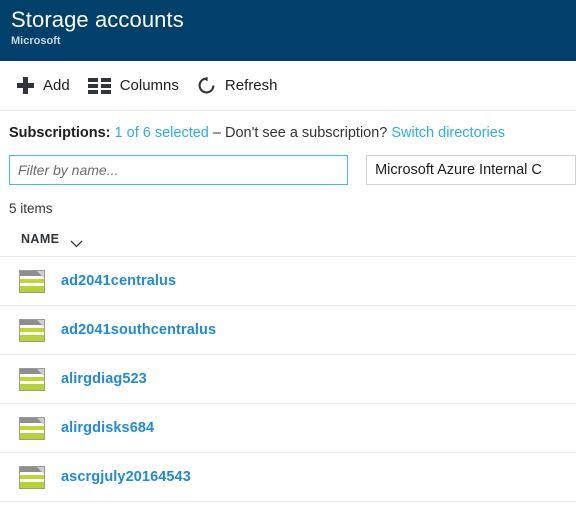 Image resolution: width=576 pixels, height=531 pixels. I want to click on page-subtitle: Microsoft, so click(36, 41).